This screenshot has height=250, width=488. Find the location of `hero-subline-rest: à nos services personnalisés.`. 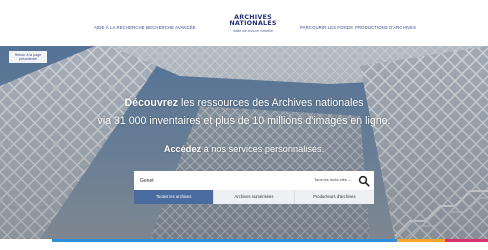

hero-subline-rest: à nos services personnalisés. is located at coordinates (263, 149).